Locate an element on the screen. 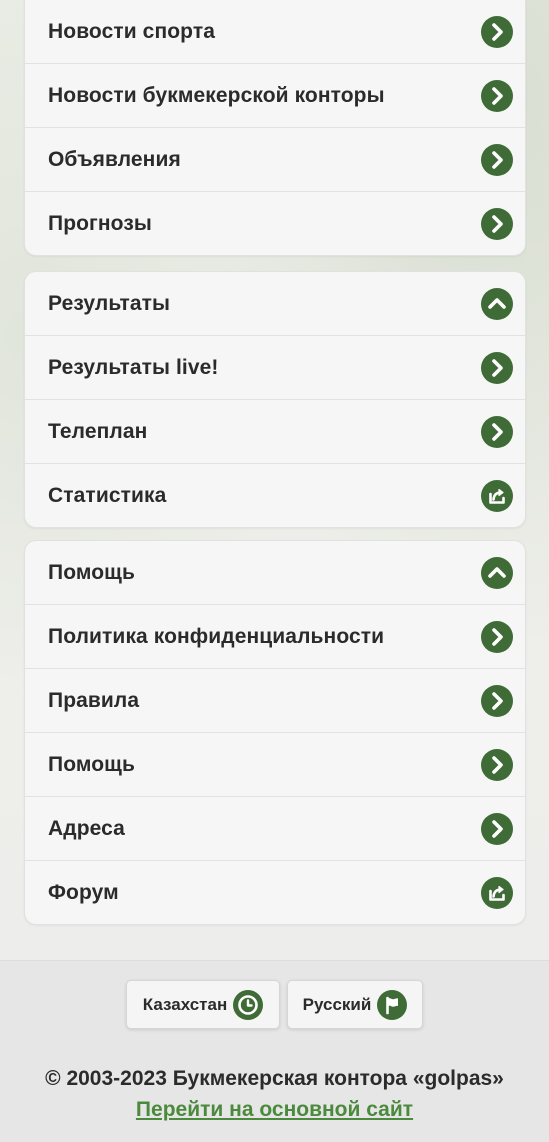 The image size is (549, 1142). menu-item-announcements: Объявления is located at coordinates (275, 160).